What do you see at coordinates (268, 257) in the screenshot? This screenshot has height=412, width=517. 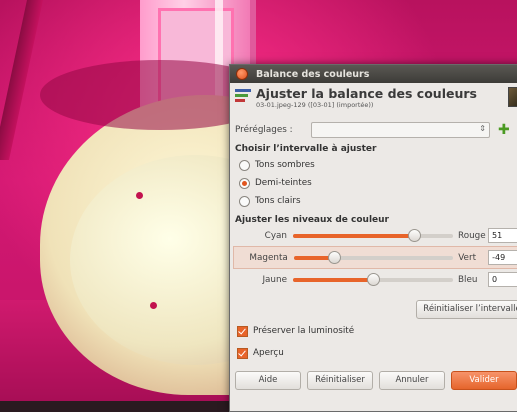 I see `magenta-label: Magenta` at bounding box center [268, 257].